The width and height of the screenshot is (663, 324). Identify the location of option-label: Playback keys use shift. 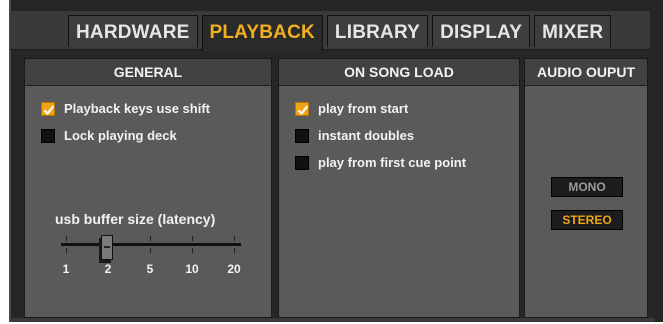
(137, 108).